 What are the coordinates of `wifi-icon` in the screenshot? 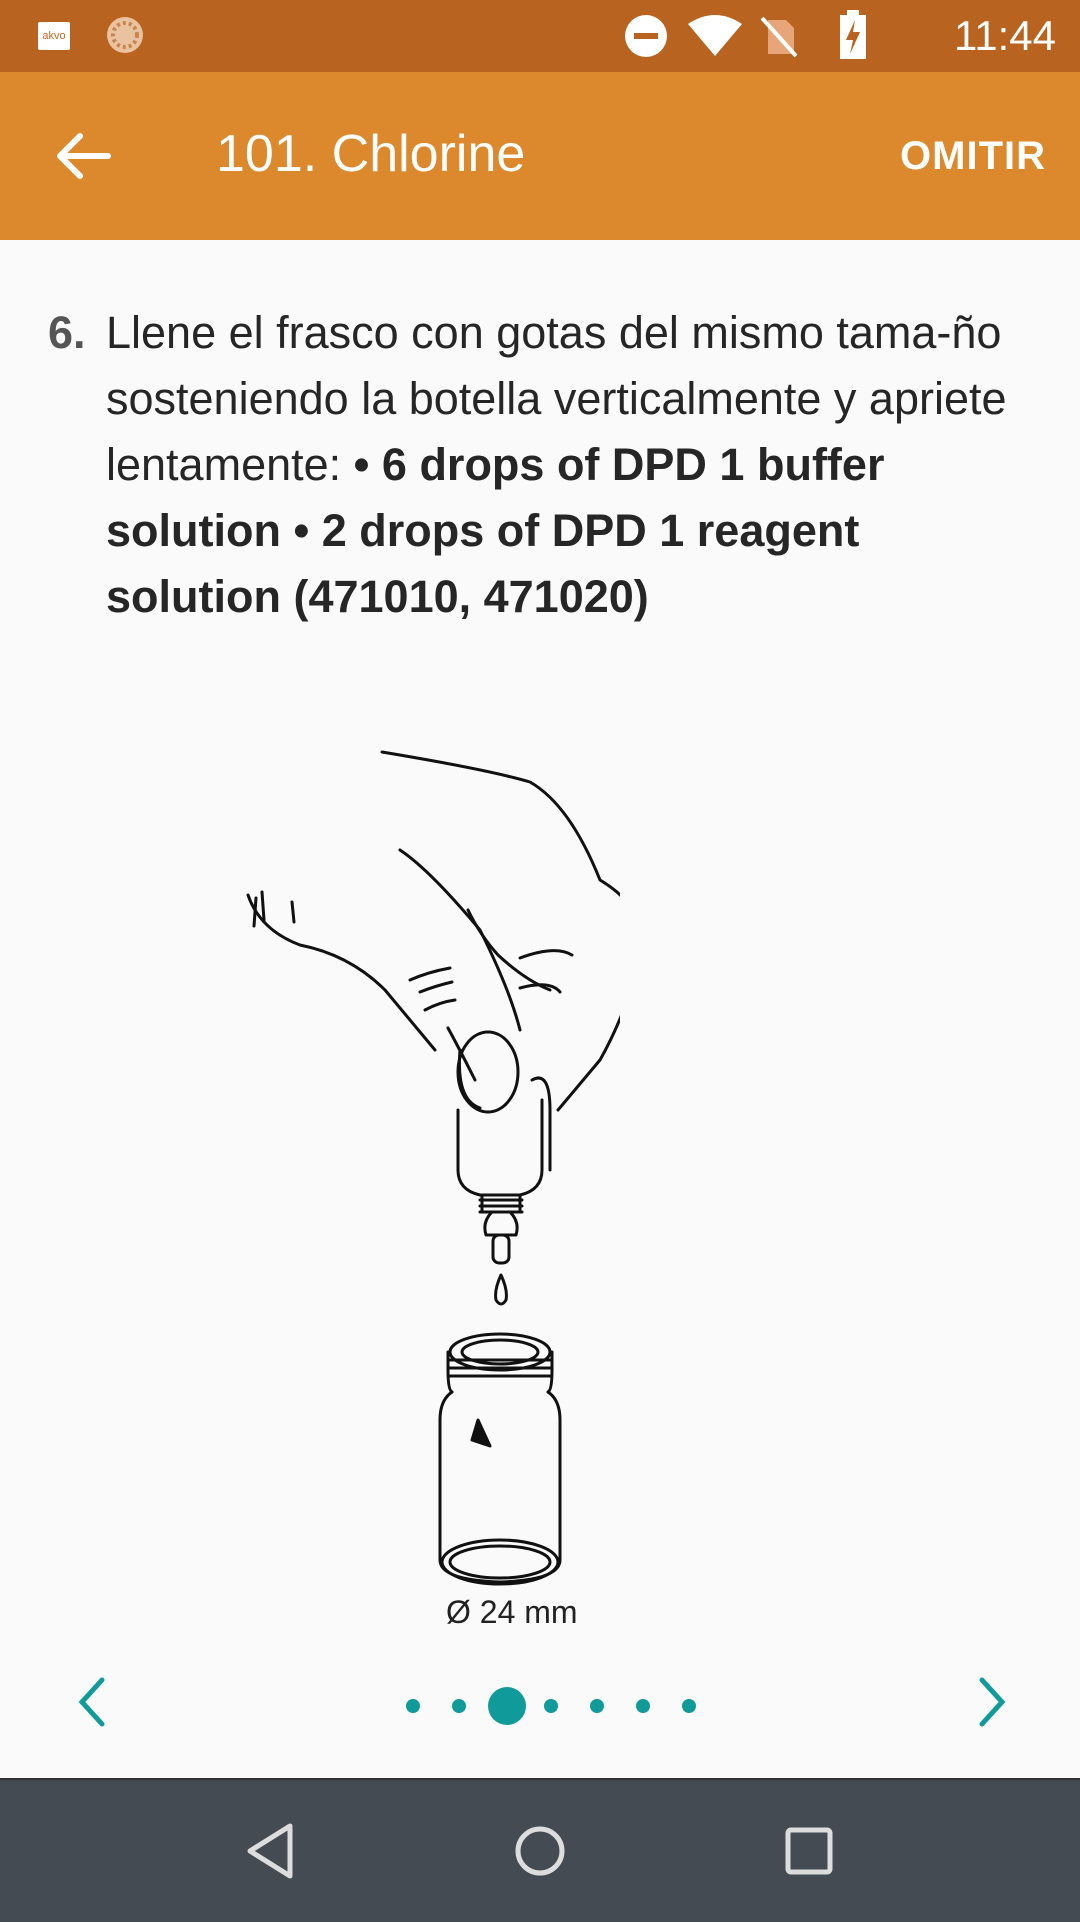 It's located at (715, 35).